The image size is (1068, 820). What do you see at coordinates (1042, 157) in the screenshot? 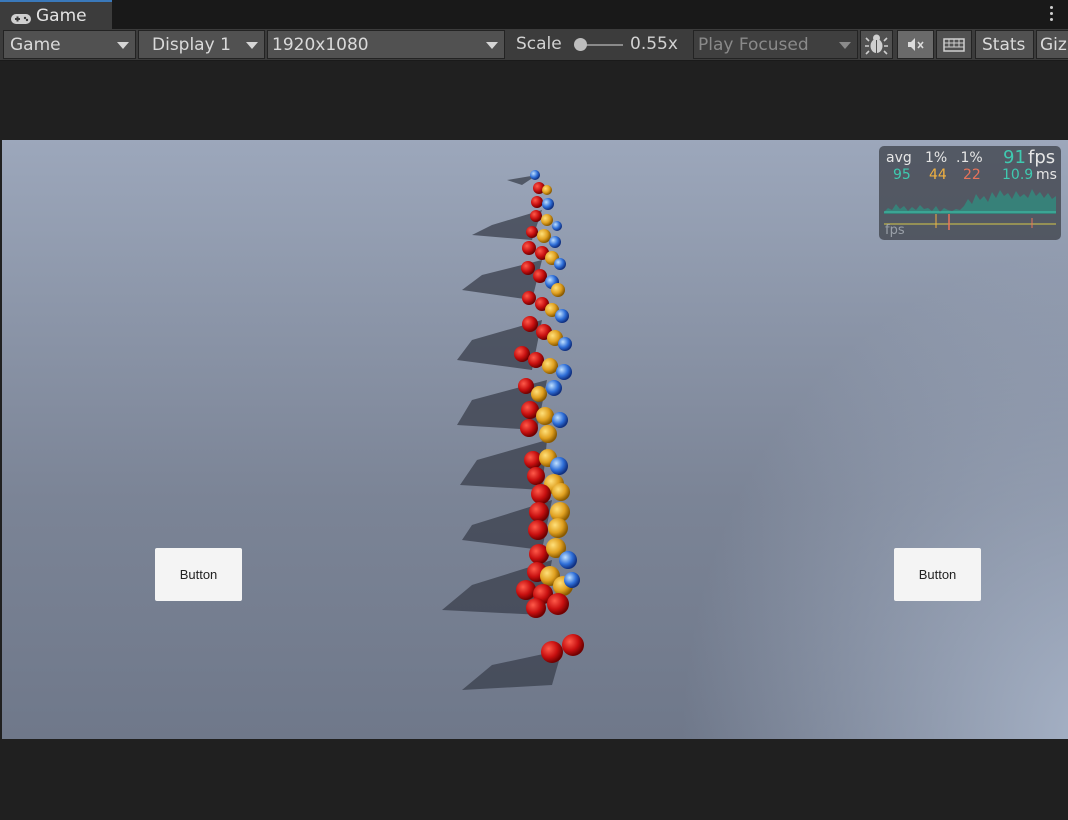
I see `fps-unit: fps` at bounding box center [1042, 157].